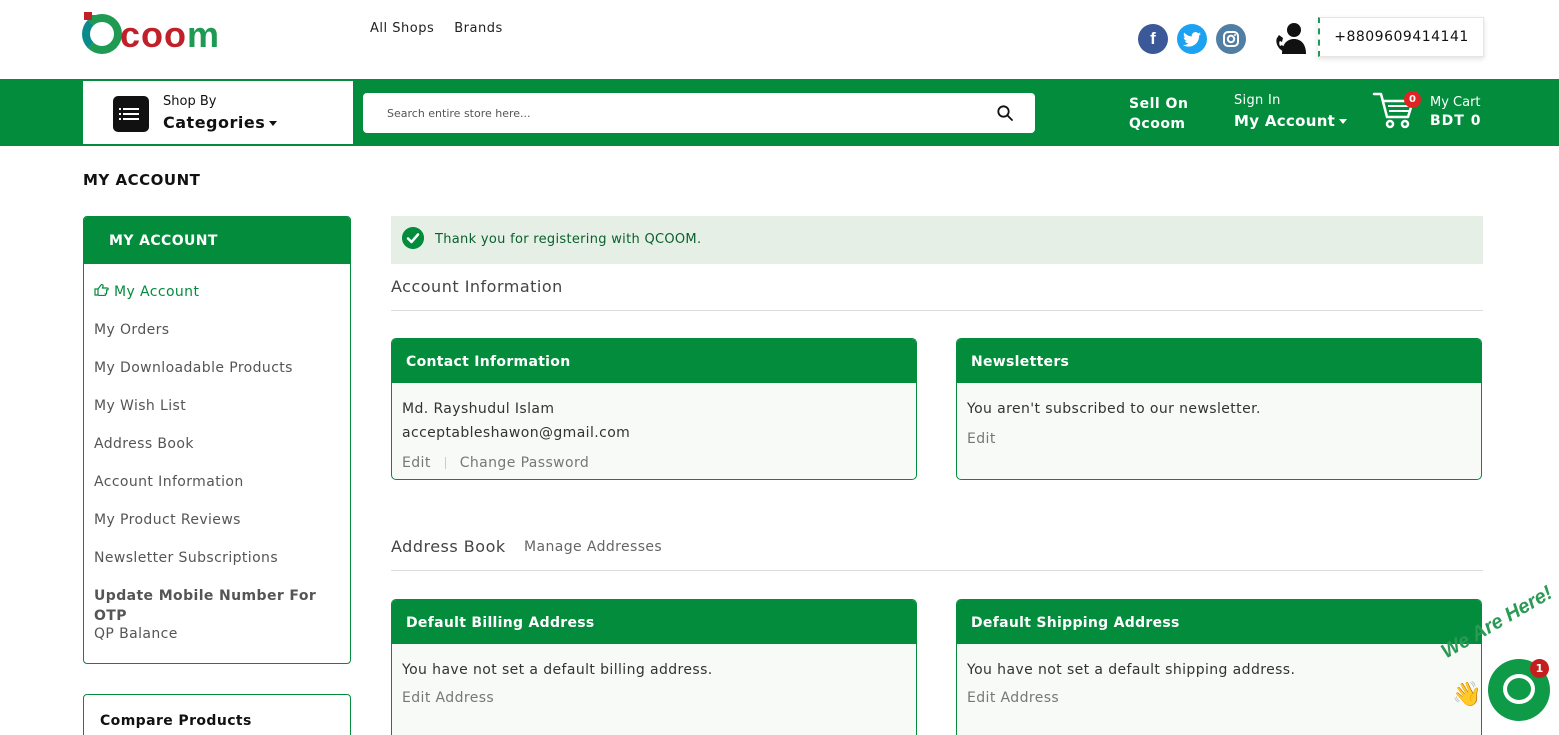 This screenshot has height=735, width=1559. What do you see at coordinates (436, 28) in the screenshot?
I see `top-nav: All Shops Brands` at bounding box center [436, 28].